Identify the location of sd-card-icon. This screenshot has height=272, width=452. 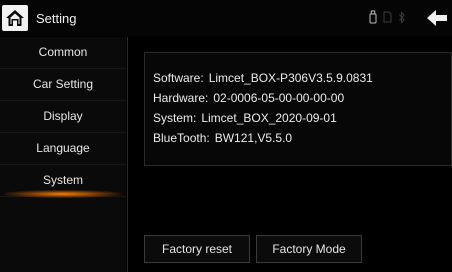
(387, 17).